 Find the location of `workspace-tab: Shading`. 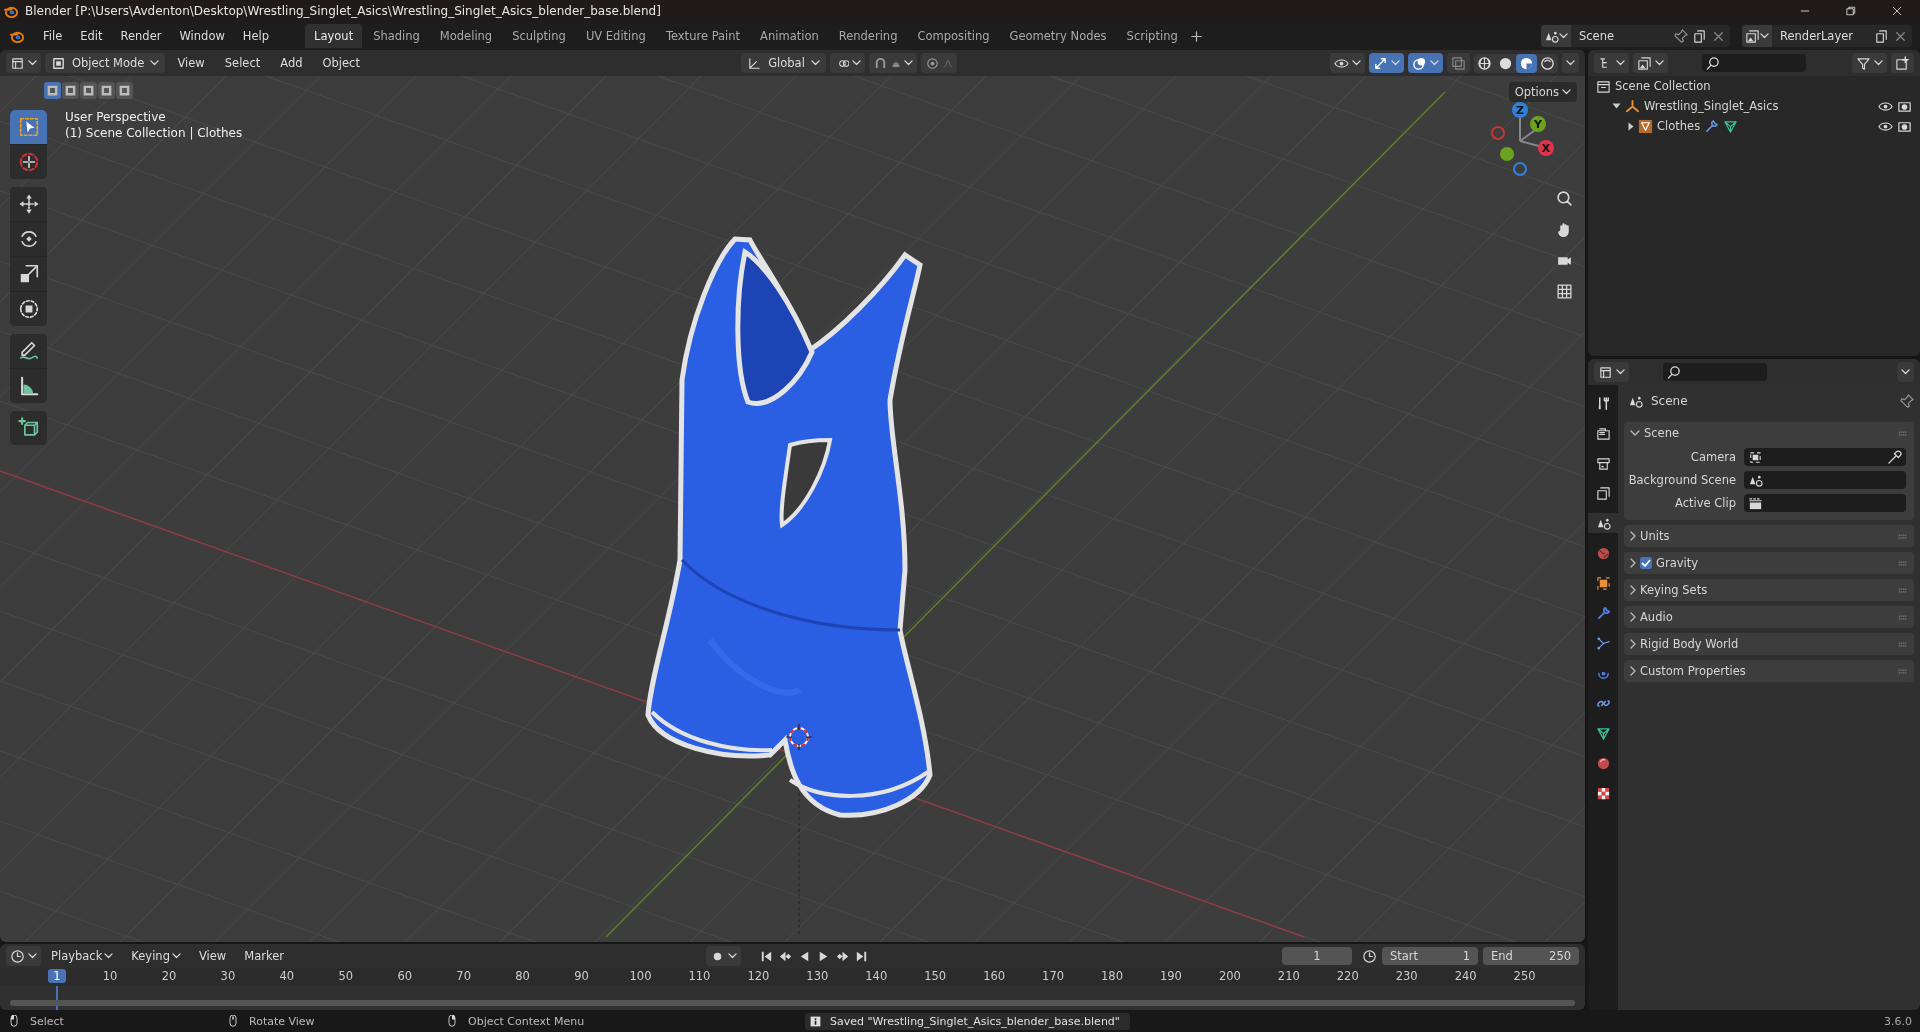

workspace-tab: Shading is located at coordinates (396, 36).